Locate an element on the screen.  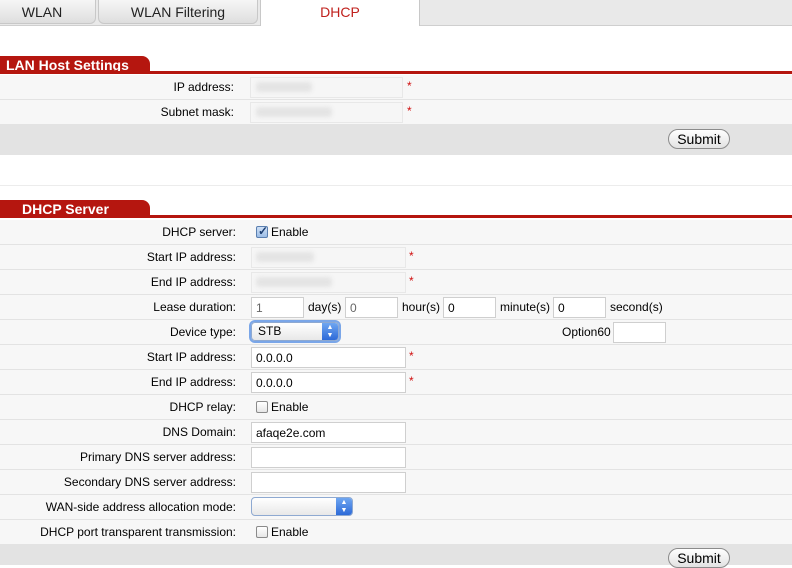
end-ip-label: End IP address: is located at coordinates (193, 282).